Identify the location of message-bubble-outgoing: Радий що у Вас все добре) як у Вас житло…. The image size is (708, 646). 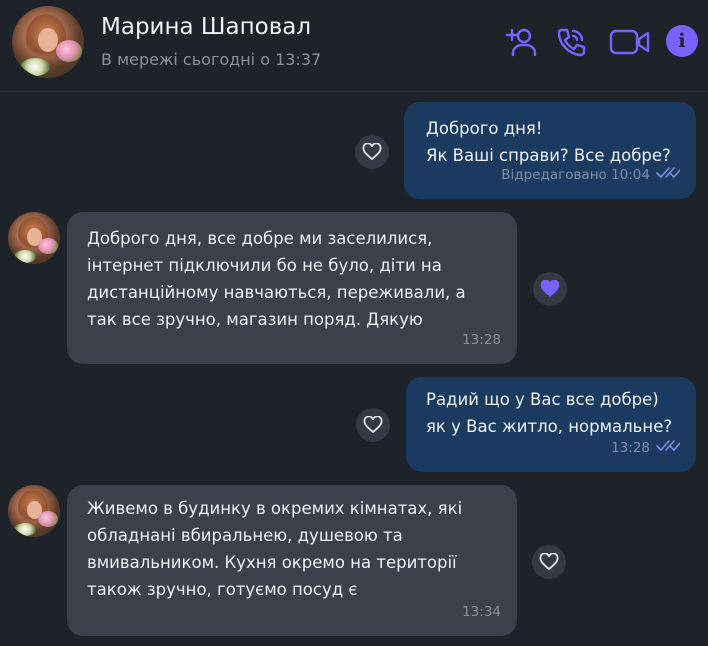
(551, 424).